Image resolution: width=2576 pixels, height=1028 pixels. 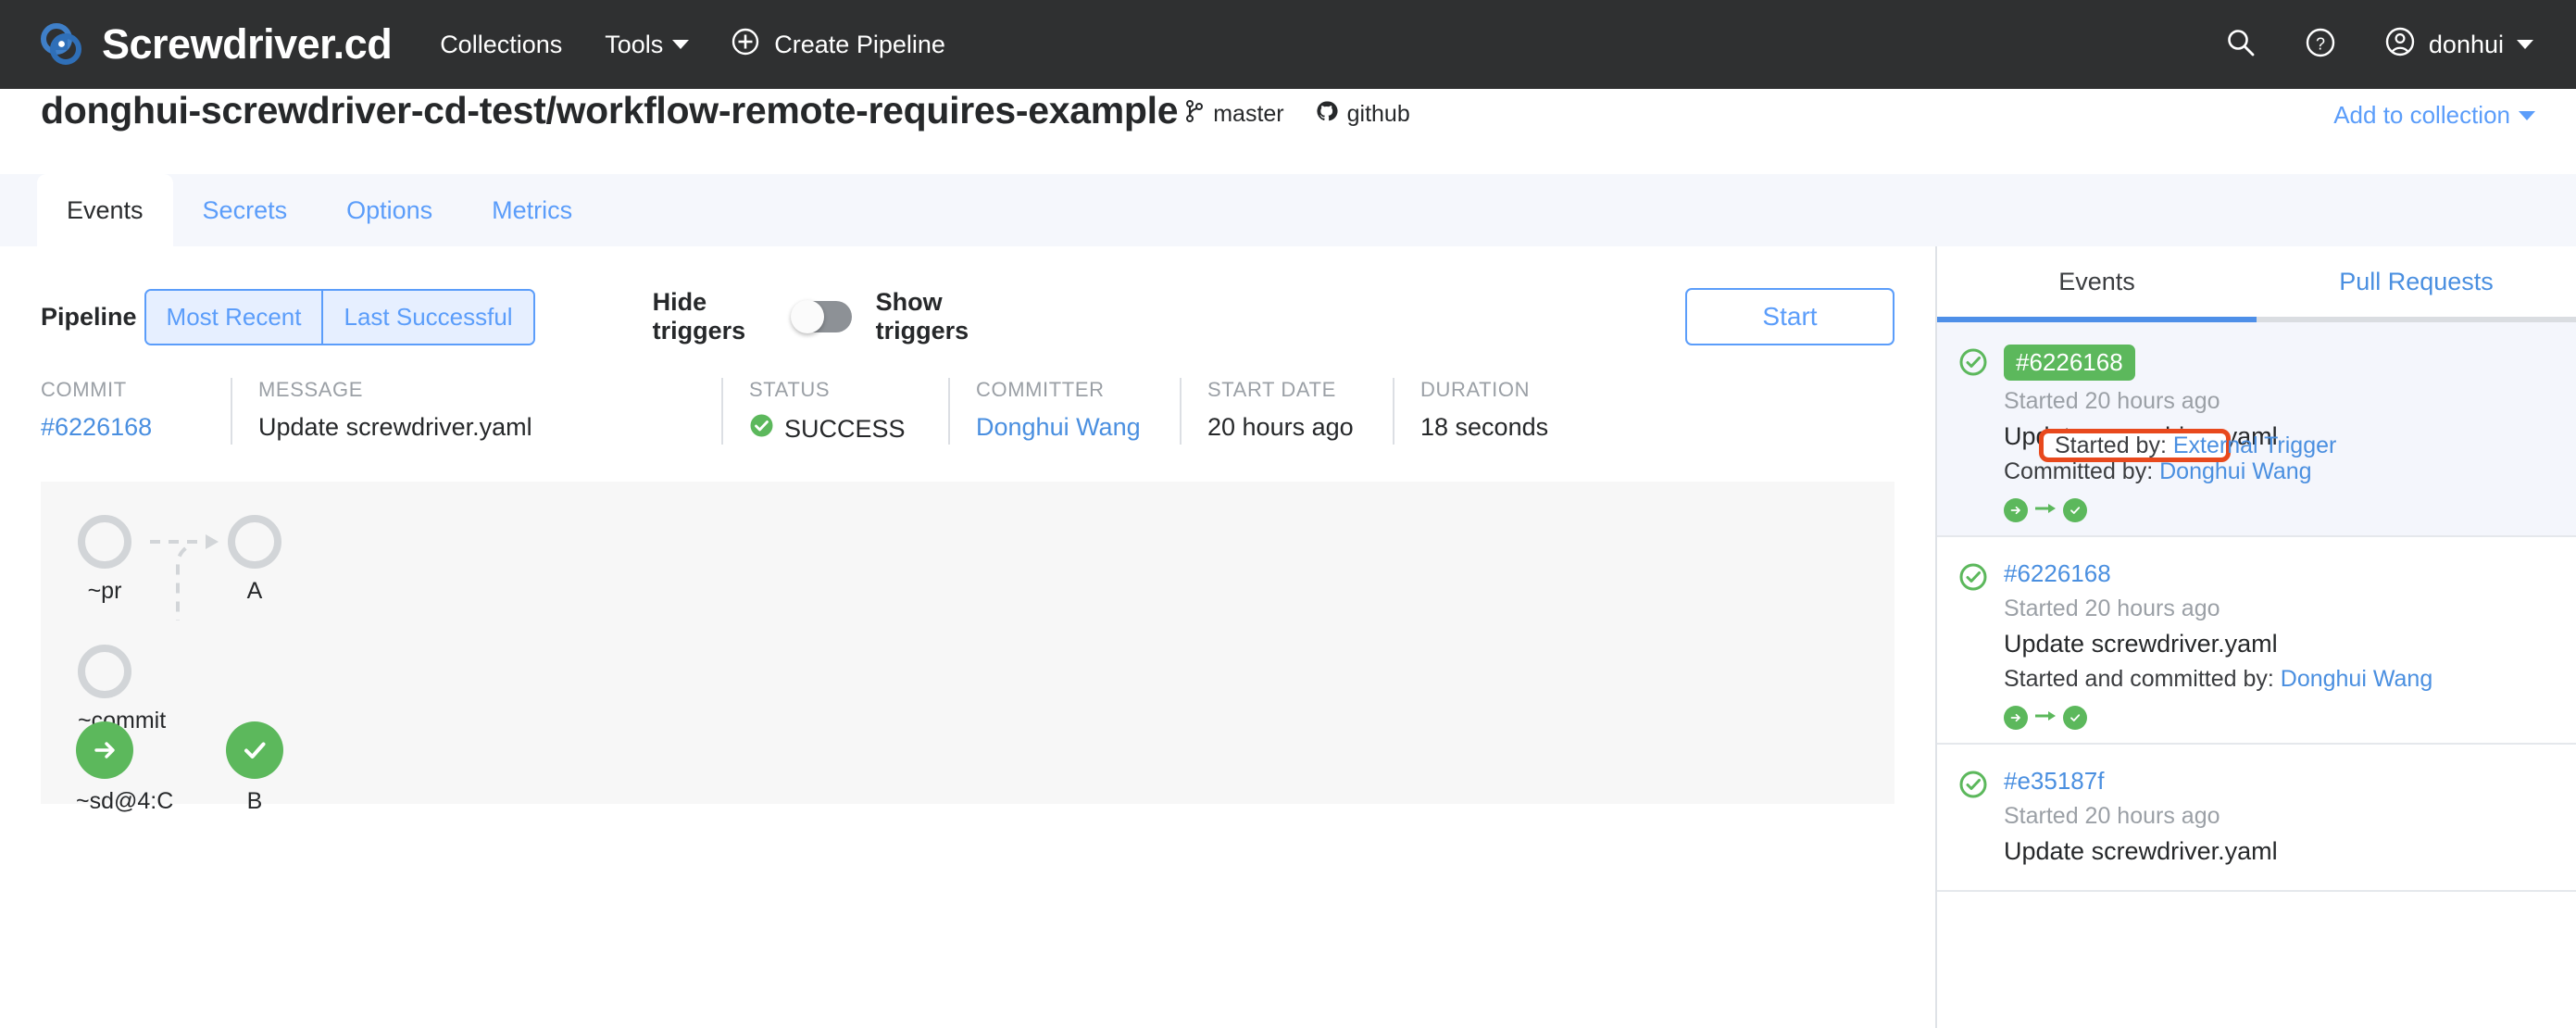 What do you see at coordinates (254, 801) in the screenshot?
I see `workflow-node-b-label: B` at bounding box center [254, 801].